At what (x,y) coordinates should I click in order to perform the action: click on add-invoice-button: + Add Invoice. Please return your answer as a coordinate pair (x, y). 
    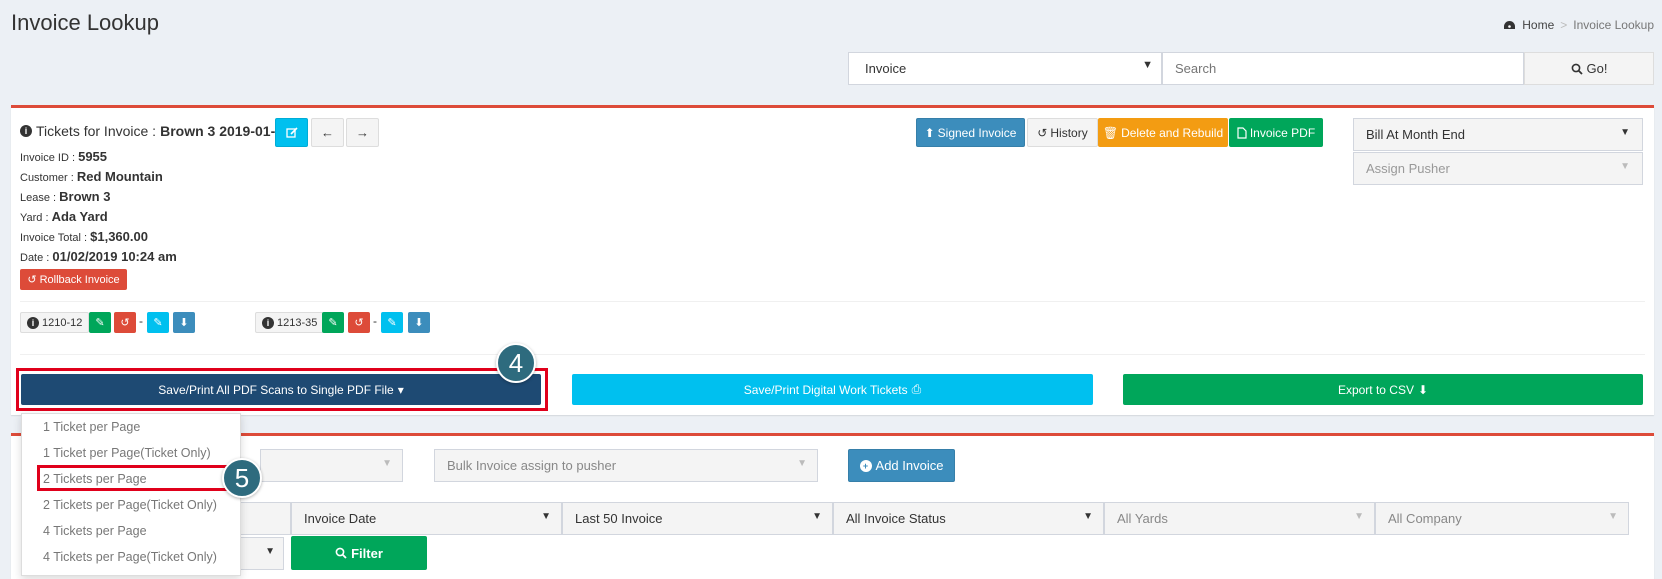
    Looking at the image, I should click on (901, 465).